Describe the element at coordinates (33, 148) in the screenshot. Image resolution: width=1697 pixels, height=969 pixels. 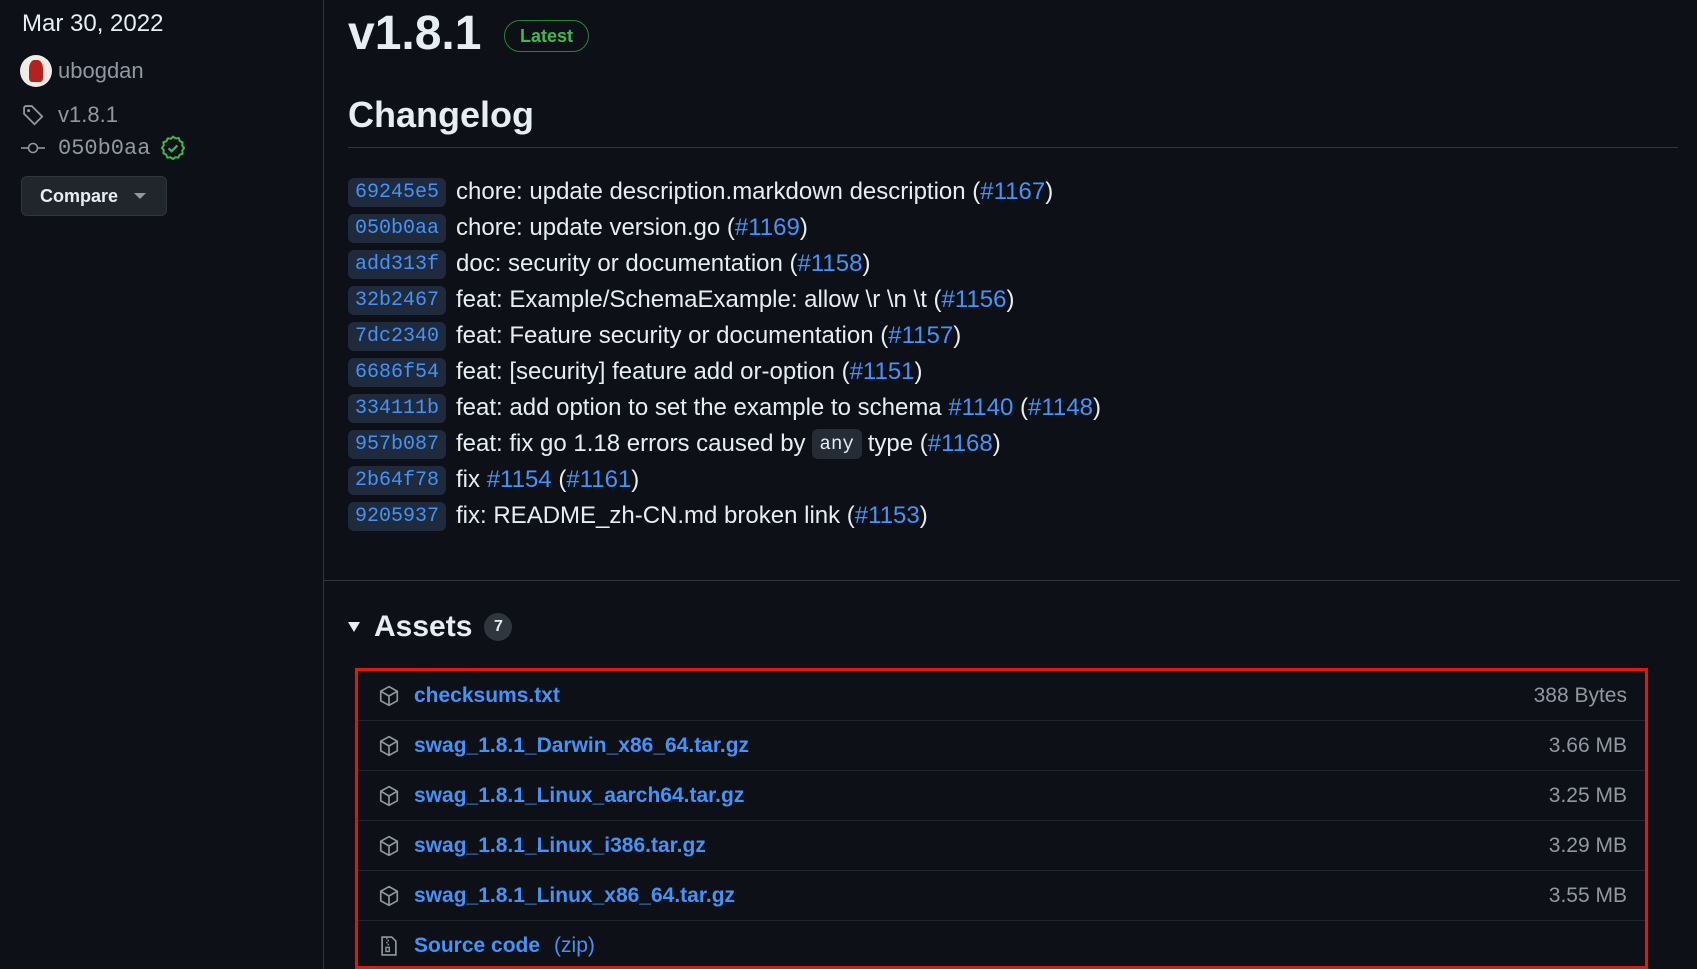
I see `git-commit-icon` at that location.